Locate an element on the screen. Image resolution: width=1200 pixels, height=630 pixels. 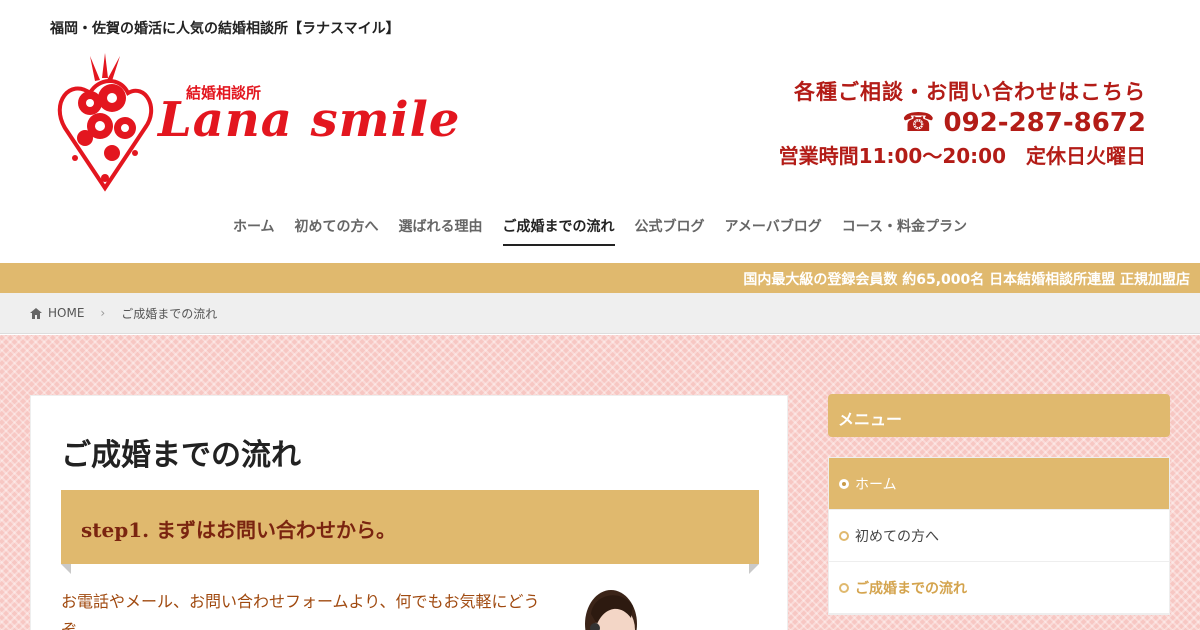
nav-home: ホーム is located at coordinates (254, 230).